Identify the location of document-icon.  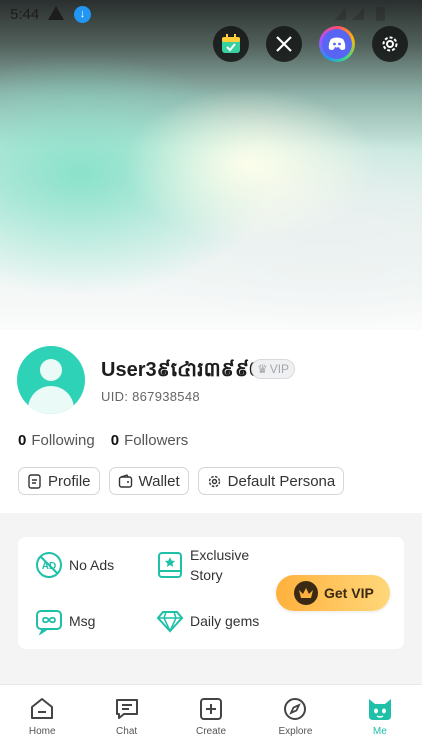
(34, 481).